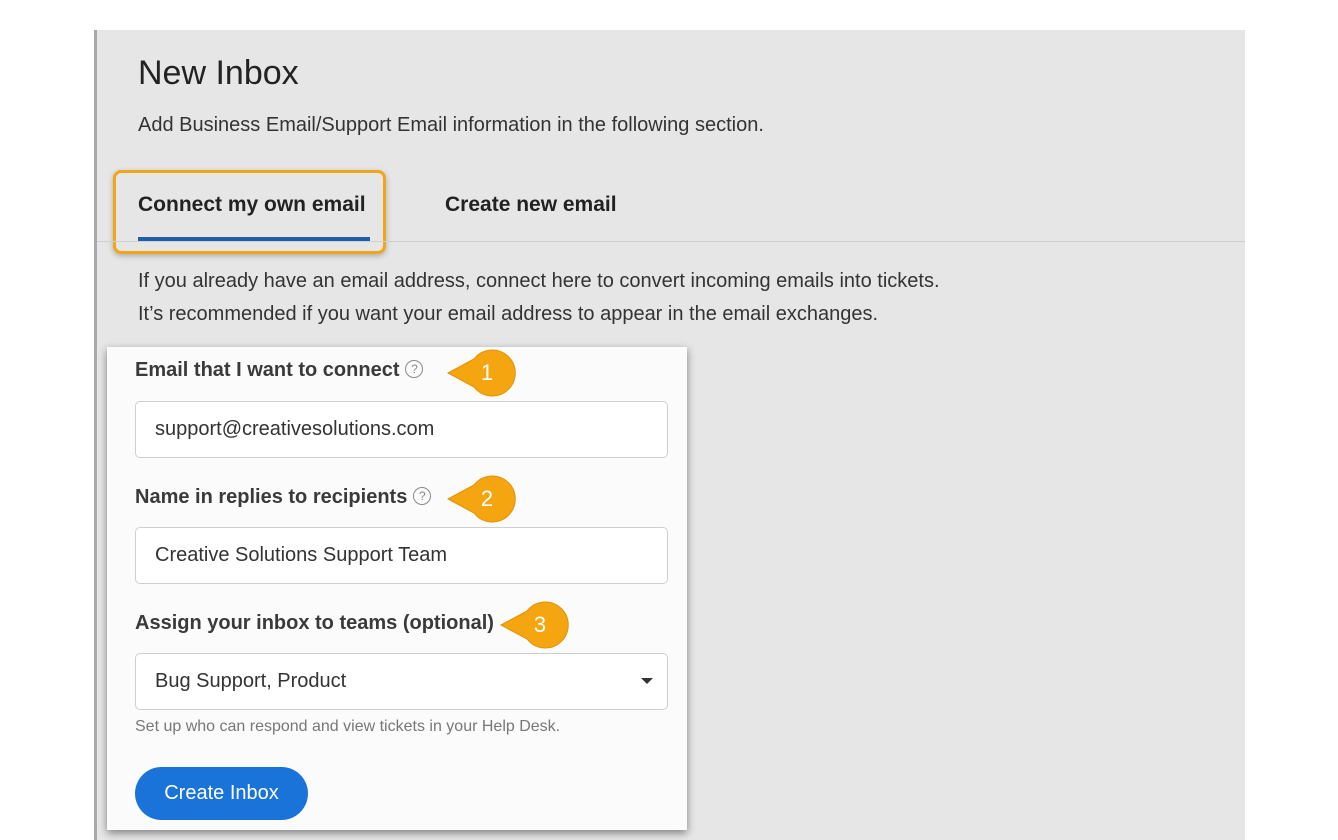 This screenshot has width=1338, height=840. What do you see at coordinates (218, 73) in the screenshot?
I see `page-title: New Inbox` at bounding box center [218, 73].